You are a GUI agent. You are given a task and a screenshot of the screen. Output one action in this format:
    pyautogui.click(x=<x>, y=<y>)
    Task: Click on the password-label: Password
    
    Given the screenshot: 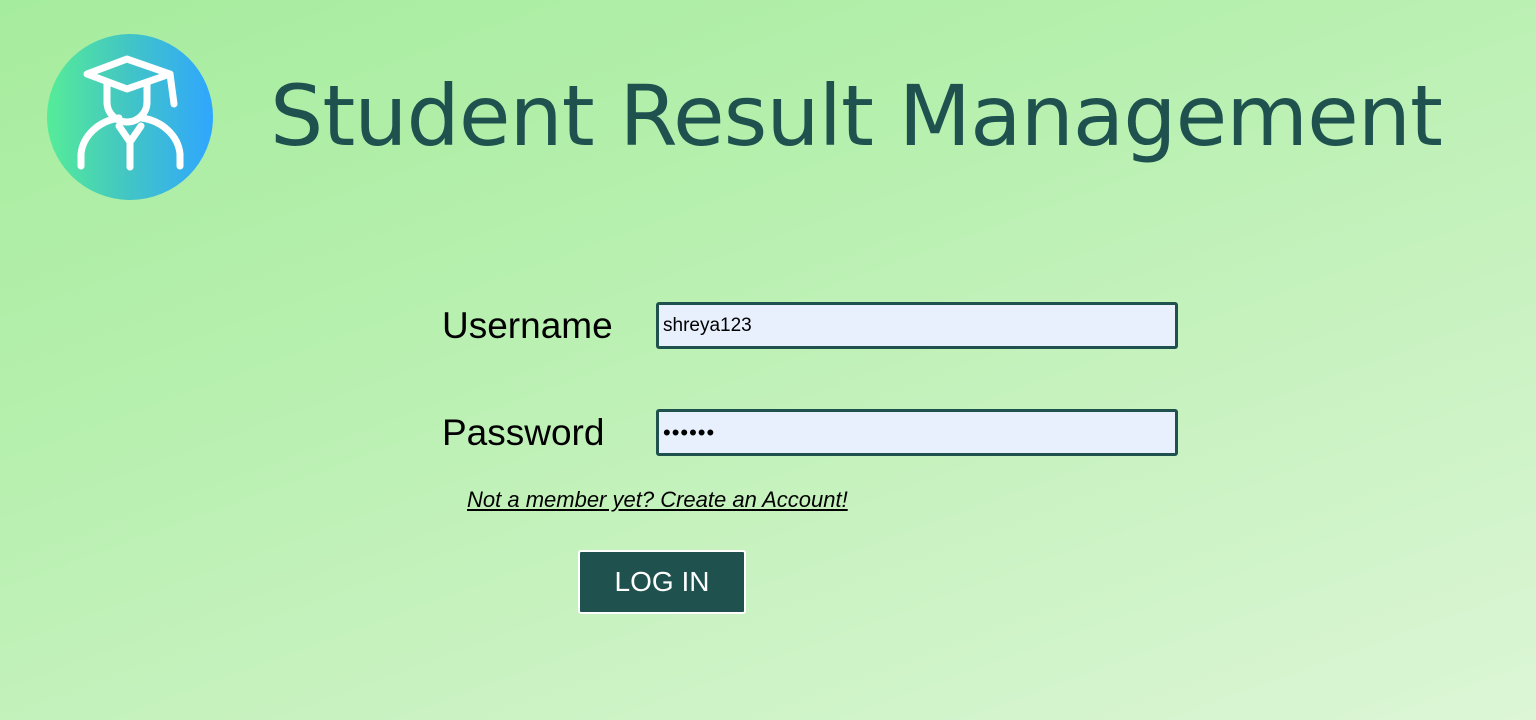 What is the action you would take?
    pyautogui.click(x=523, y=432)
    